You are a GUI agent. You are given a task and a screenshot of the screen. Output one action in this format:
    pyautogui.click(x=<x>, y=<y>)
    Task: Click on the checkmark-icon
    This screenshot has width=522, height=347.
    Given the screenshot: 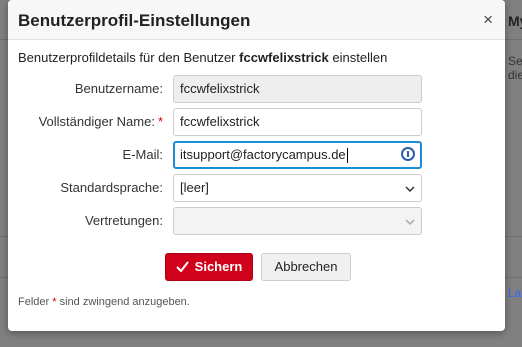 What is the action you would take?
    pyautogui.click(x=182, y=267)
    